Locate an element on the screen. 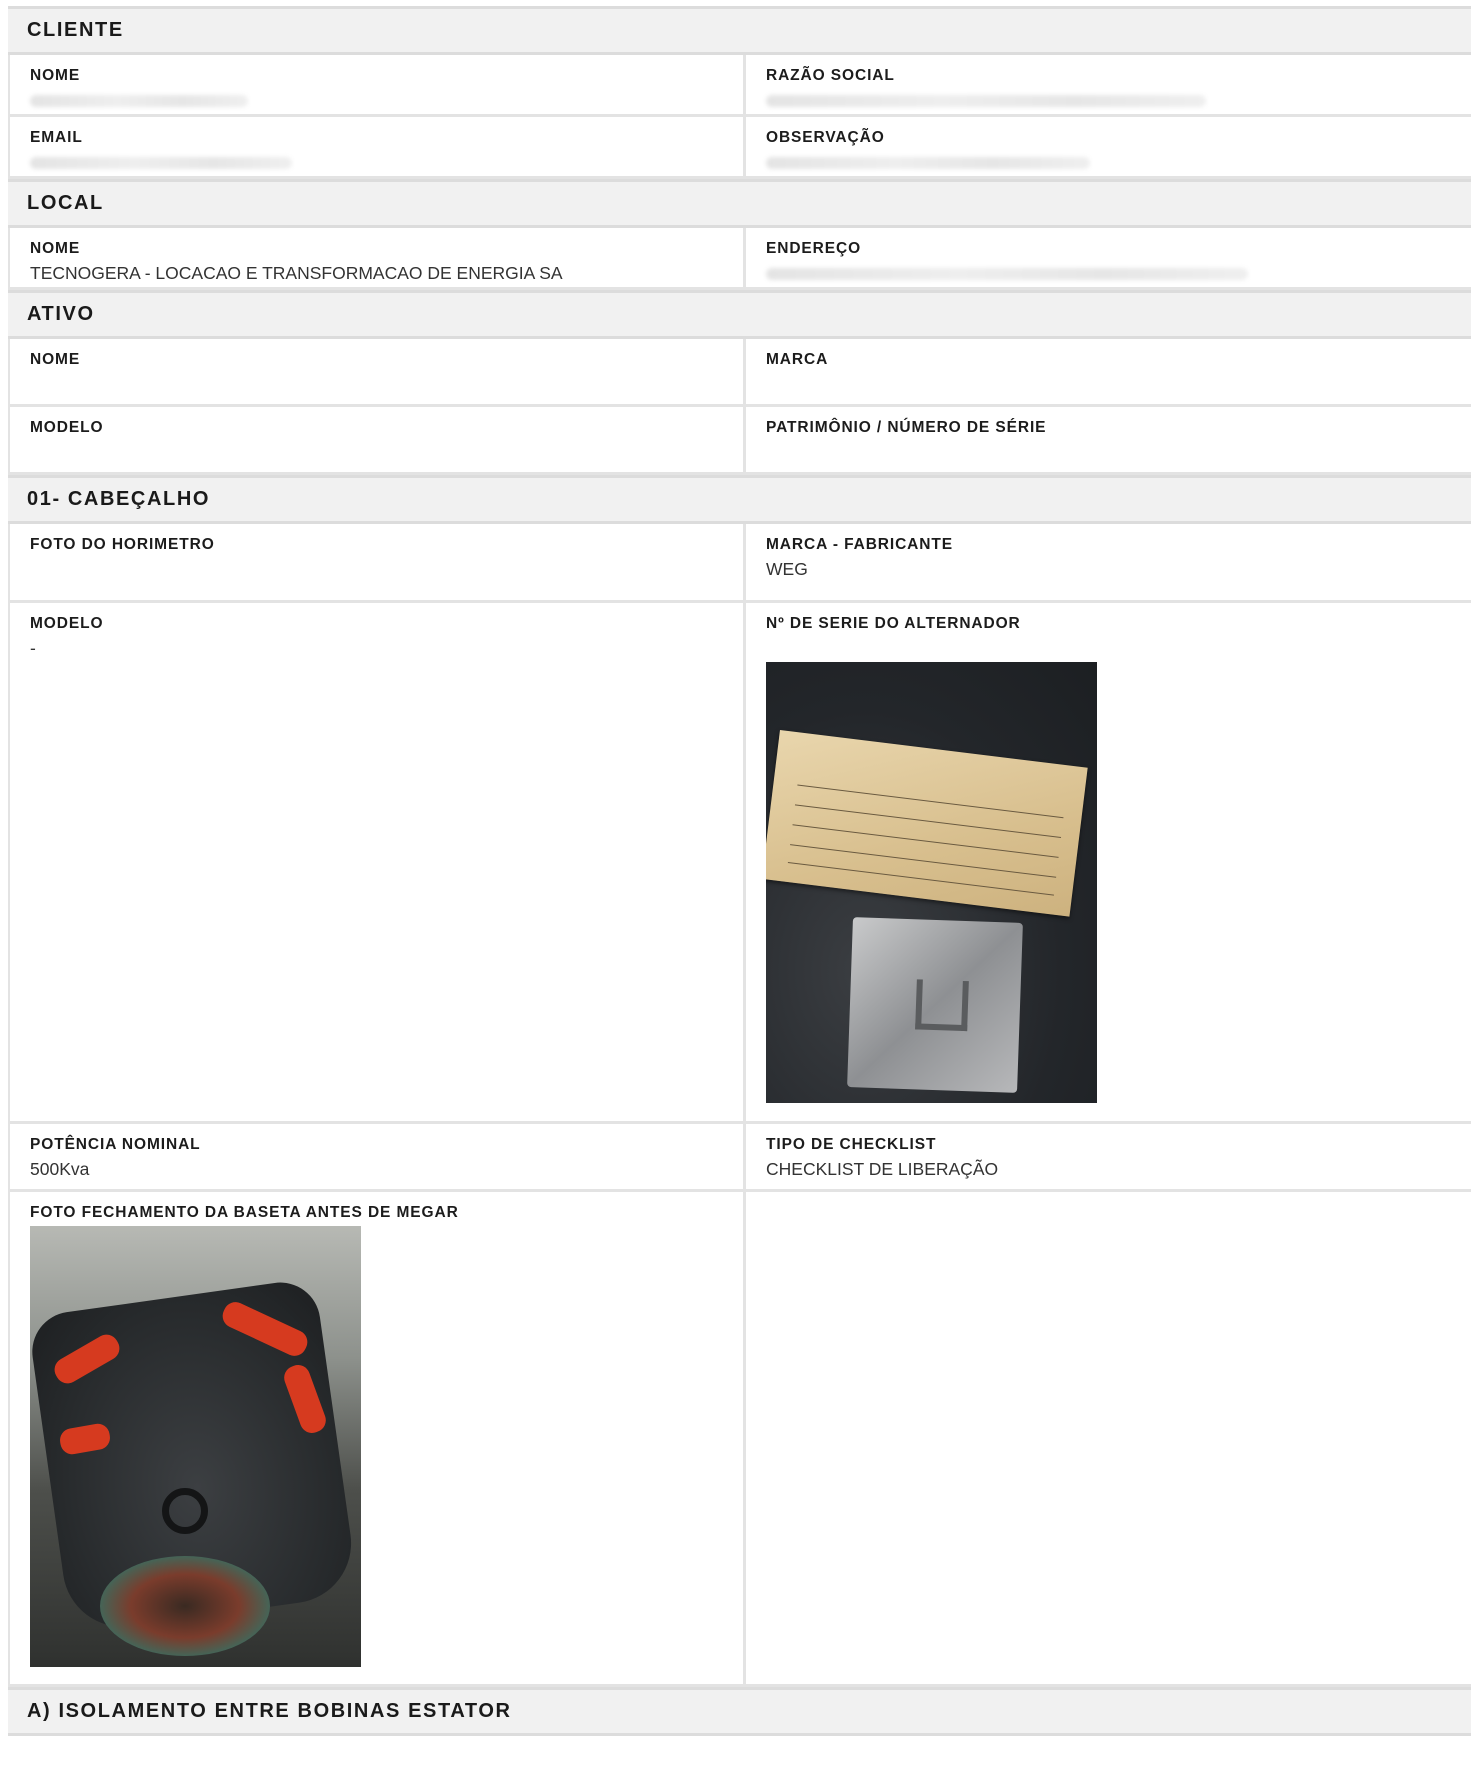 Image resolution: width=1471 pixels, height=1785 pixels. ativo-marca-label: MARCA is located at coordinates (797, 359).